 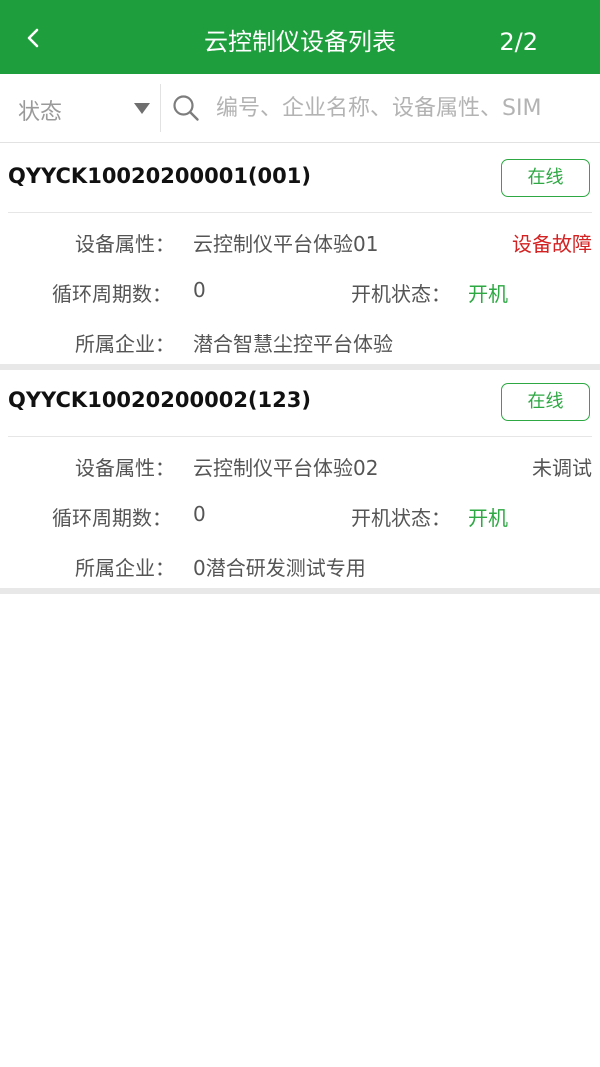 What do you see at coordinates (286, 468) in the screenshot?
I see `device-attribute-value: 云控制仪平台体验02` at bounding box center [286, 468].